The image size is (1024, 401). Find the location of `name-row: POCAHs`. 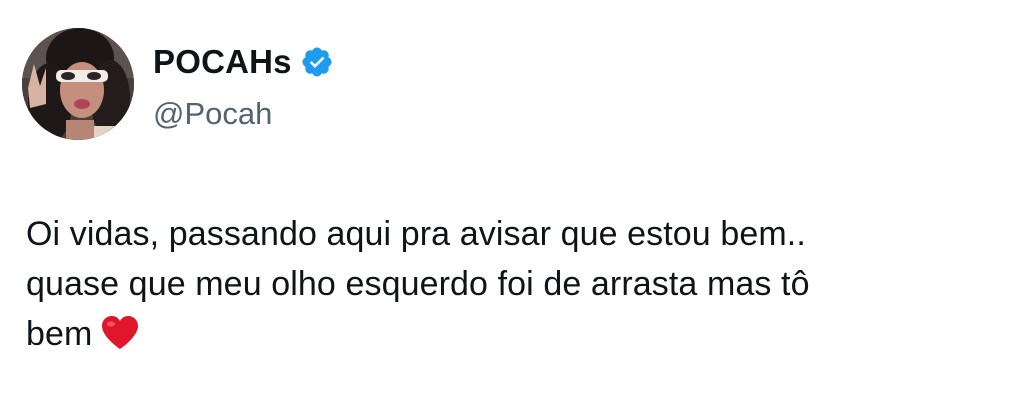

name-row: POCAHs is located at coordinates (243, 62).